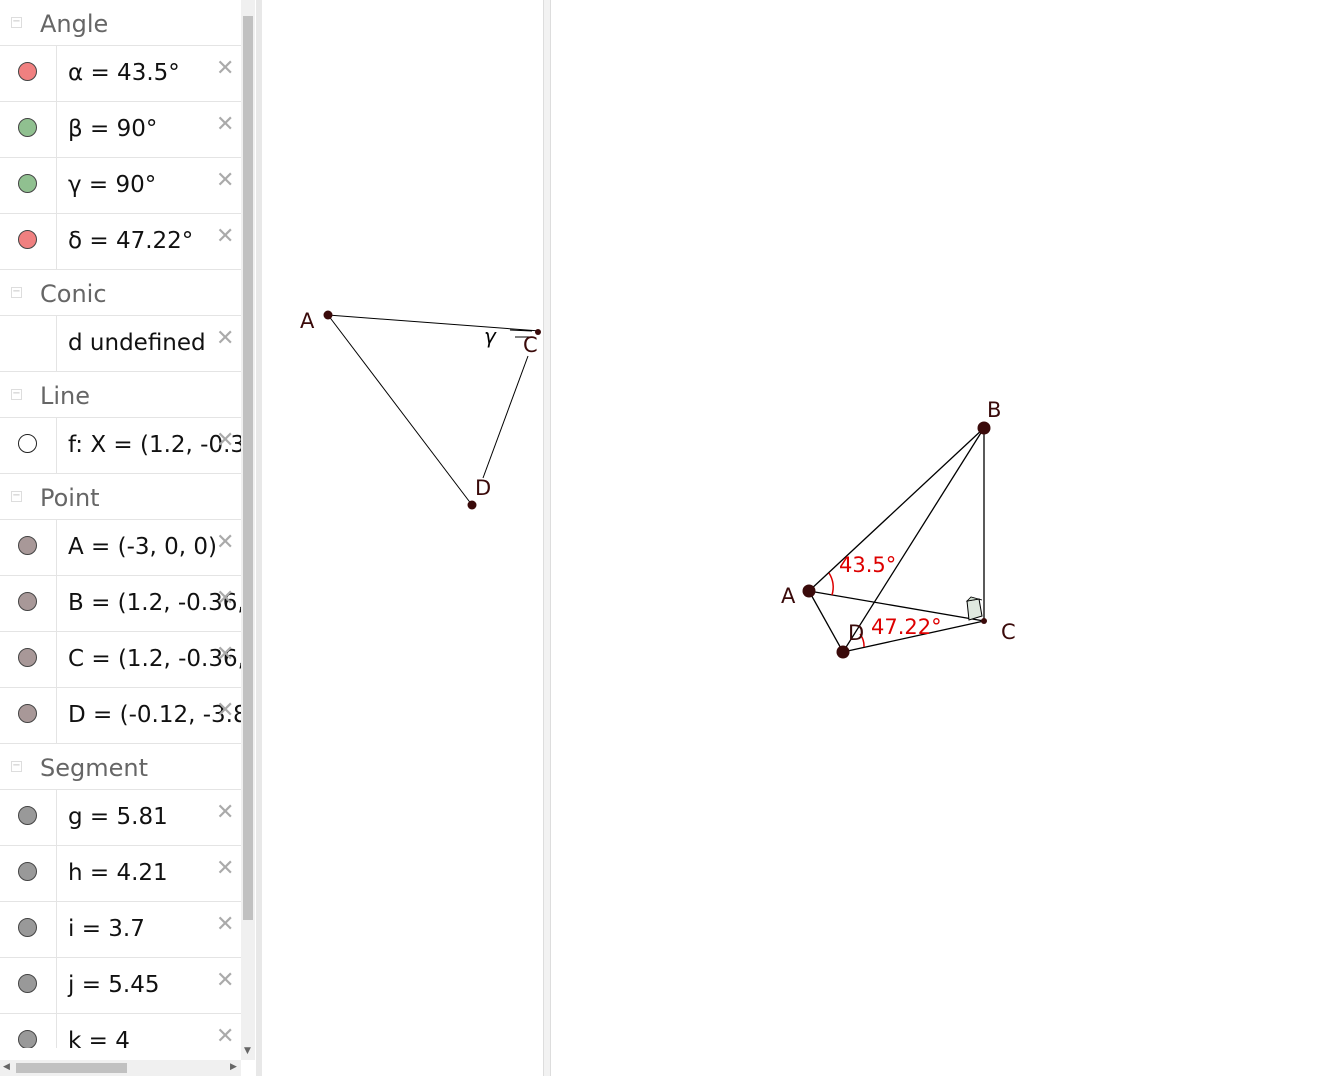 The height and width of the screenshot is (1080, 1331). Describe the element at coordinates (120, 497) in the screenshot. I see `group-header-point: − Point` at that location.